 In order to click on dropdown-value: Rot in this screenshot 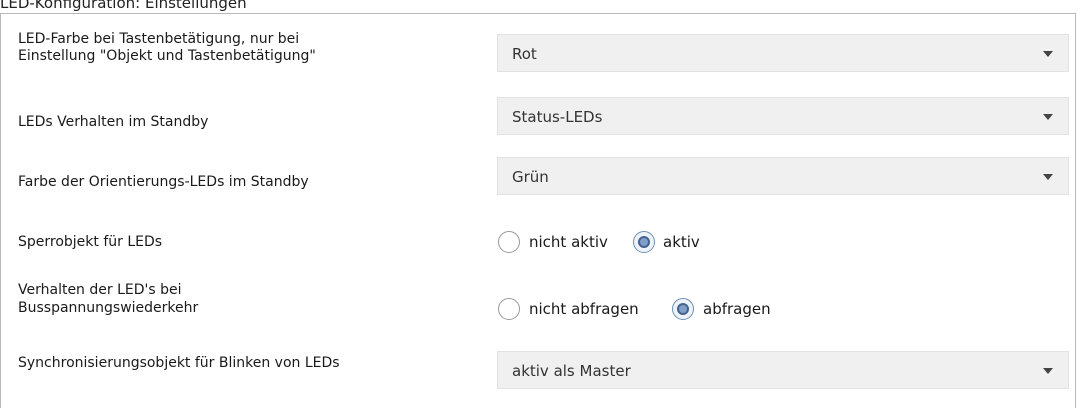, I will do `click(524, 54)`.